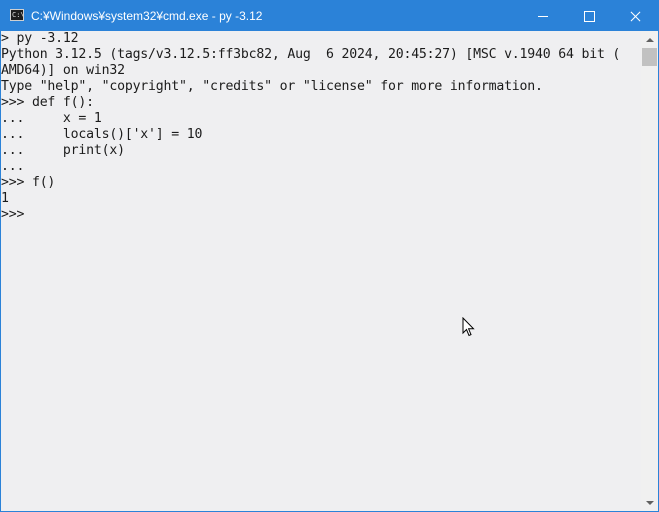 This screenshot has height=512, width=659. I want to click on scroll-up-button, so click(649, 39).